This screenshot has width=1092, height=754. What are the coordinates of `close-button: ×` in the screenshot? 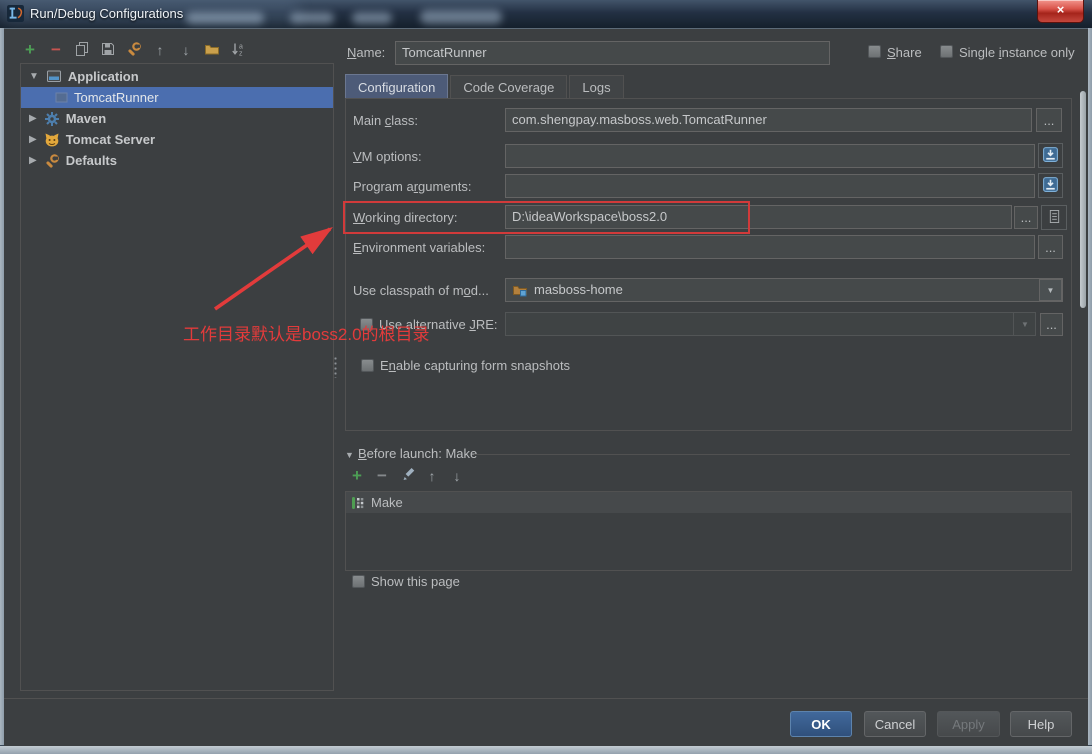 It's located at (1060, 11).